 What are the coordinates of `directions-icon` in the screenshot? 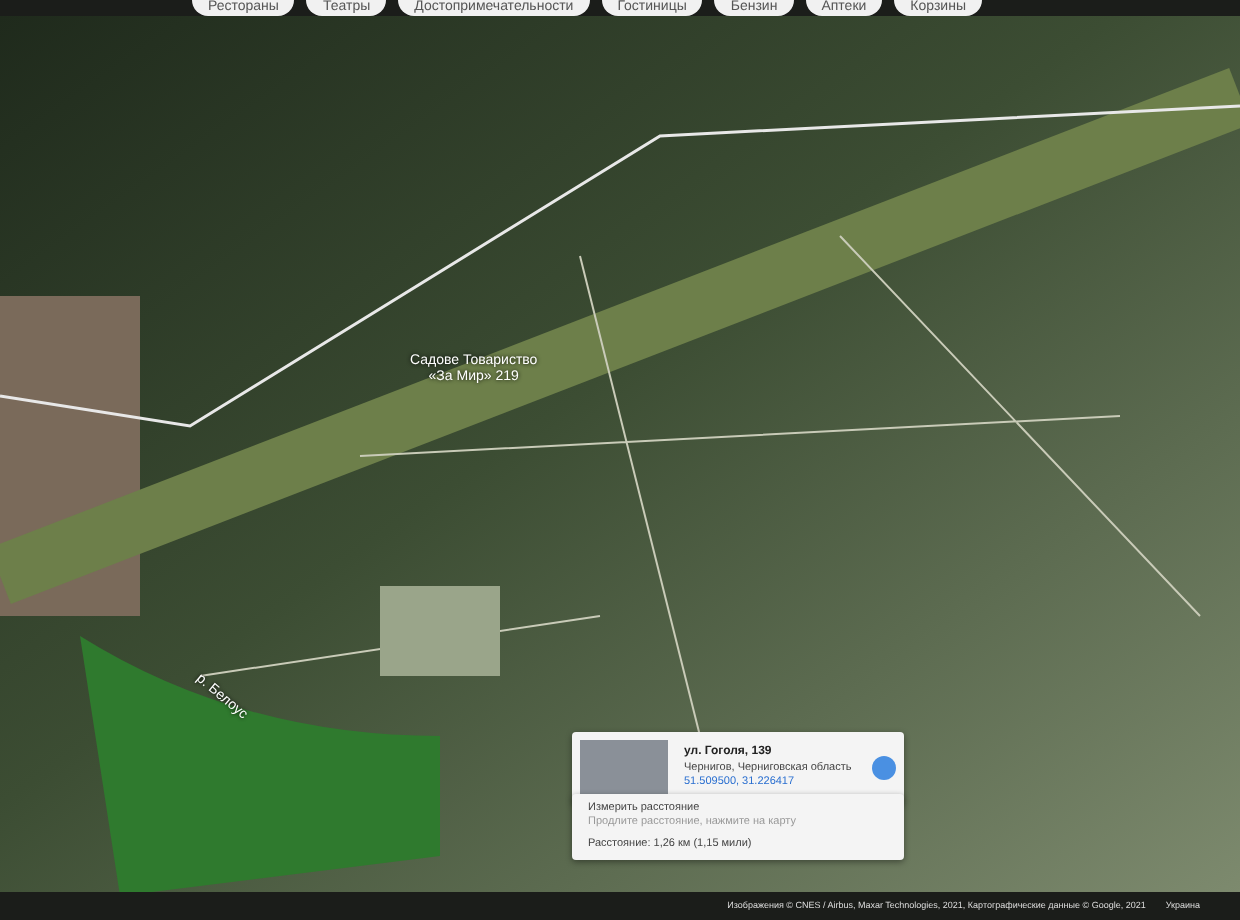 It's located at (884, 768).